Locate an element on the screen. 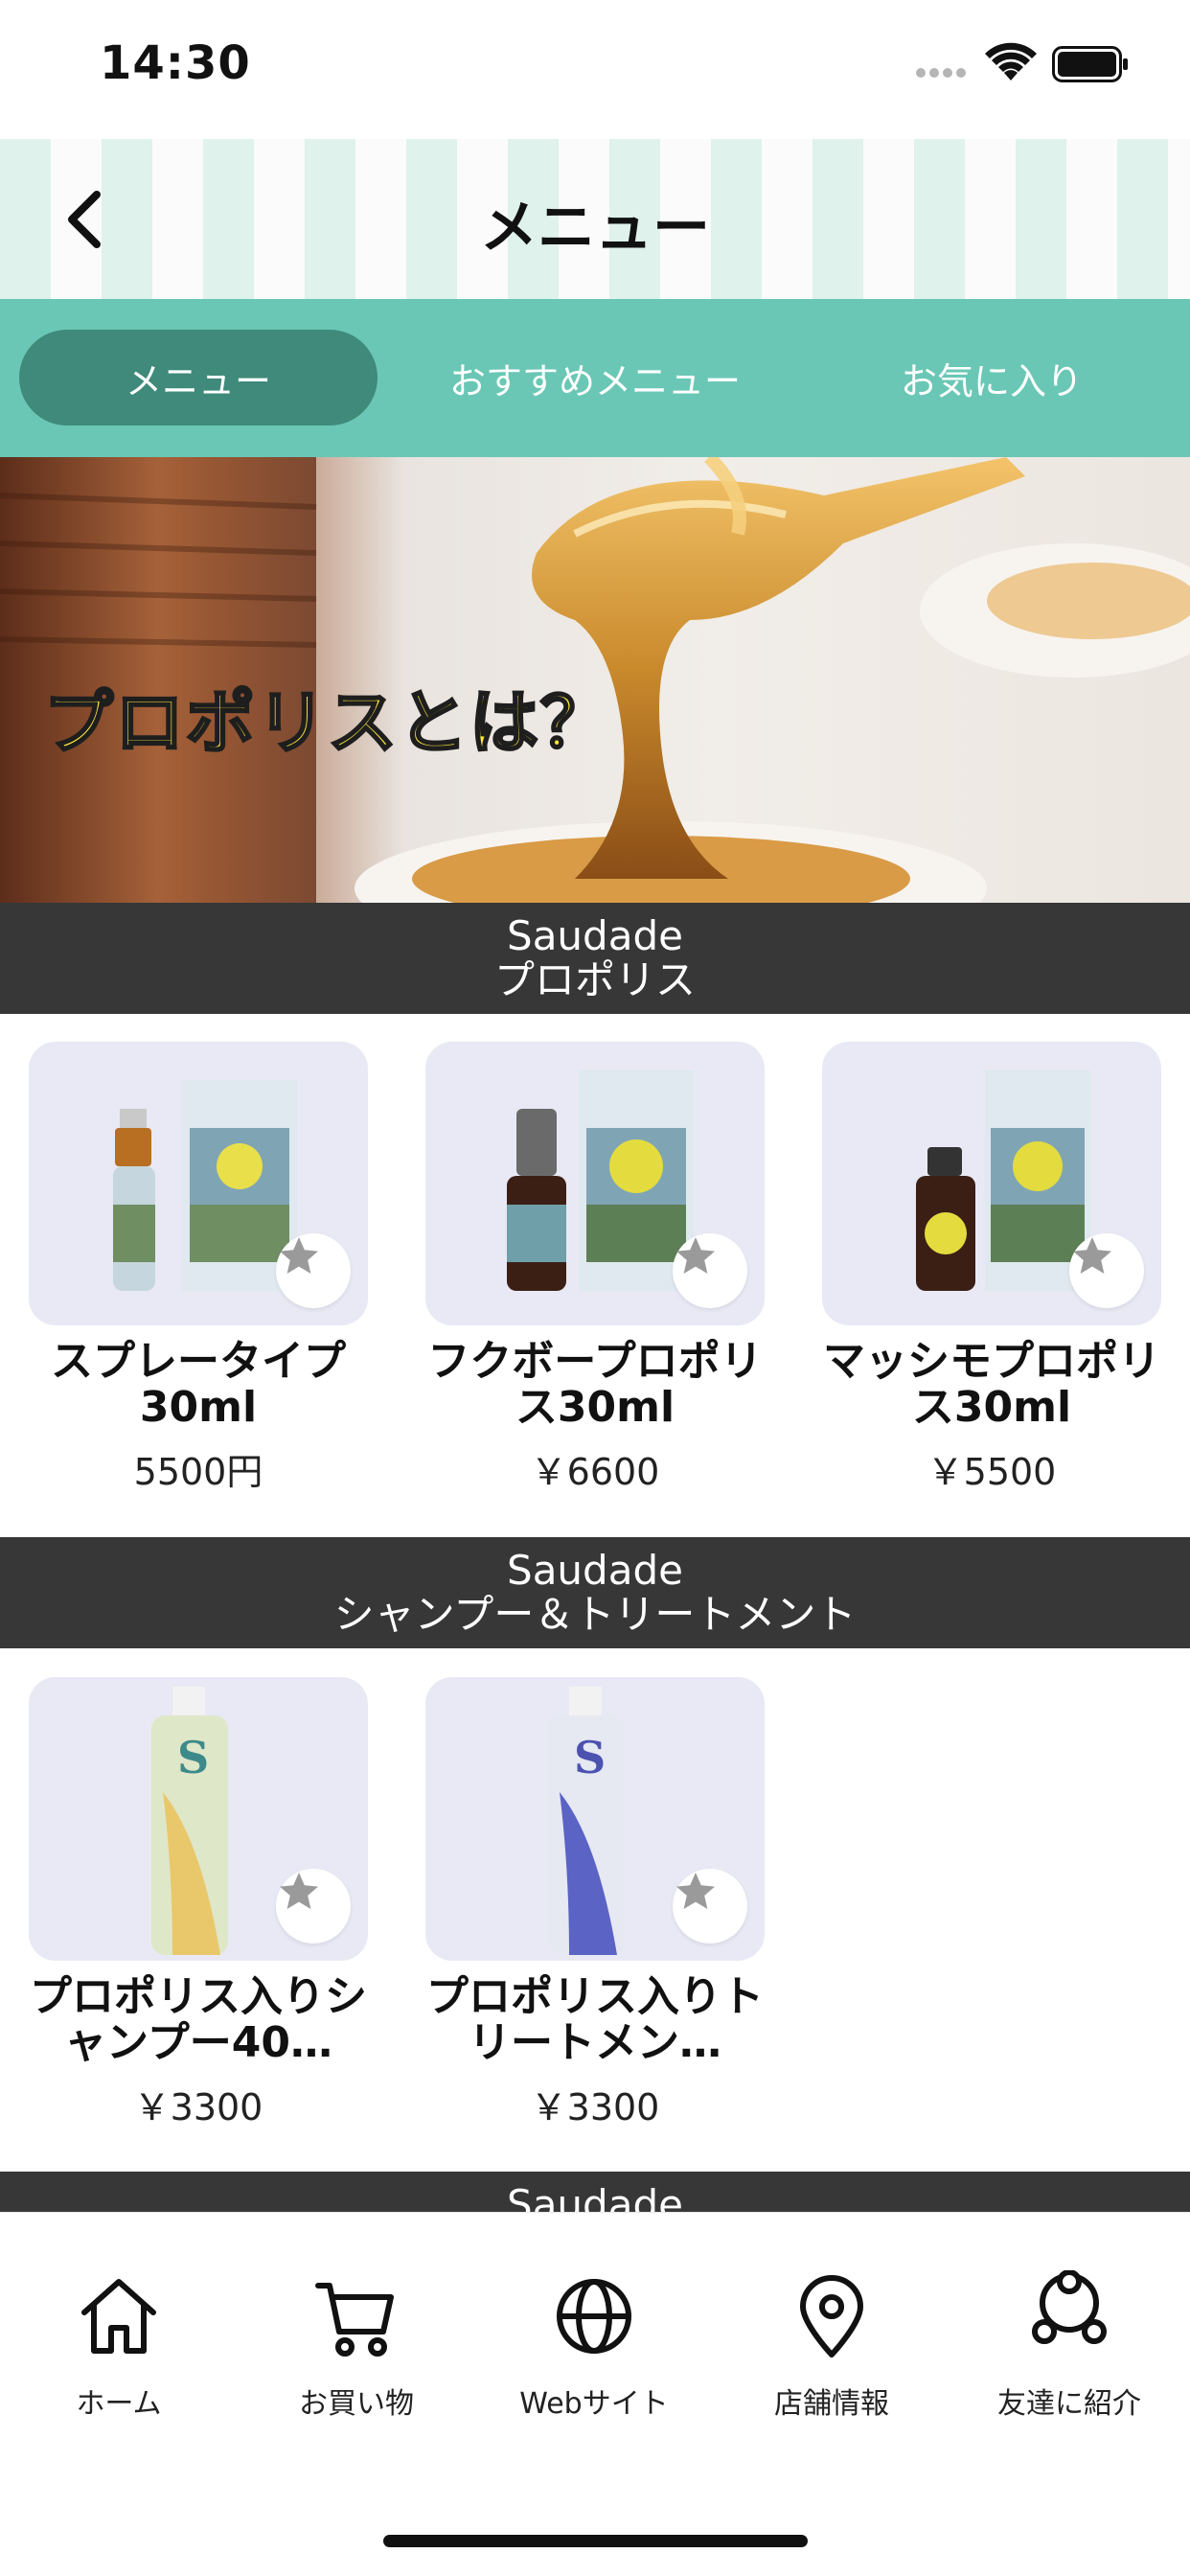  product-price: ￥5500 is located at coordinates (992, 1472).